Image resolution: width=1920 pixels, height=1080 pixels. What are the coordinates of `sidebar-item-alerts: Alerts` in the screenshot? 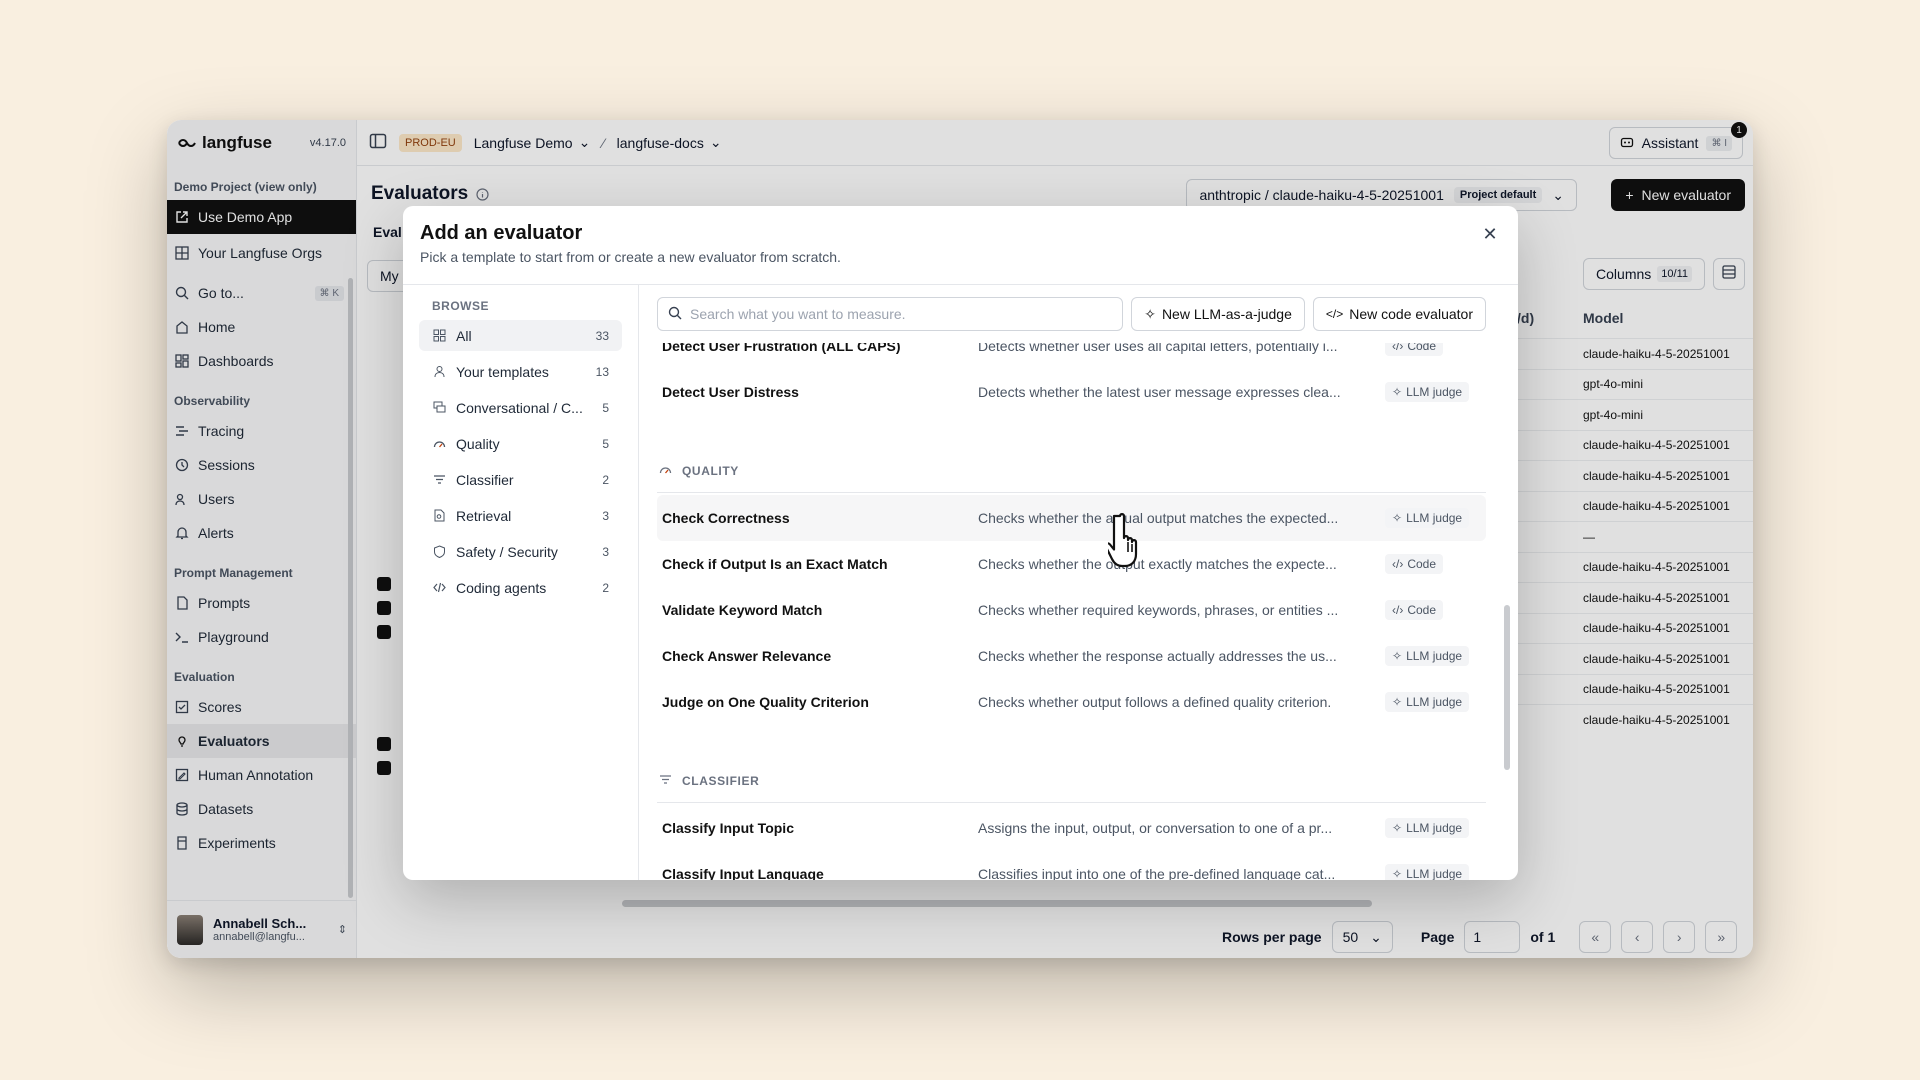 It's located at (261, 533).